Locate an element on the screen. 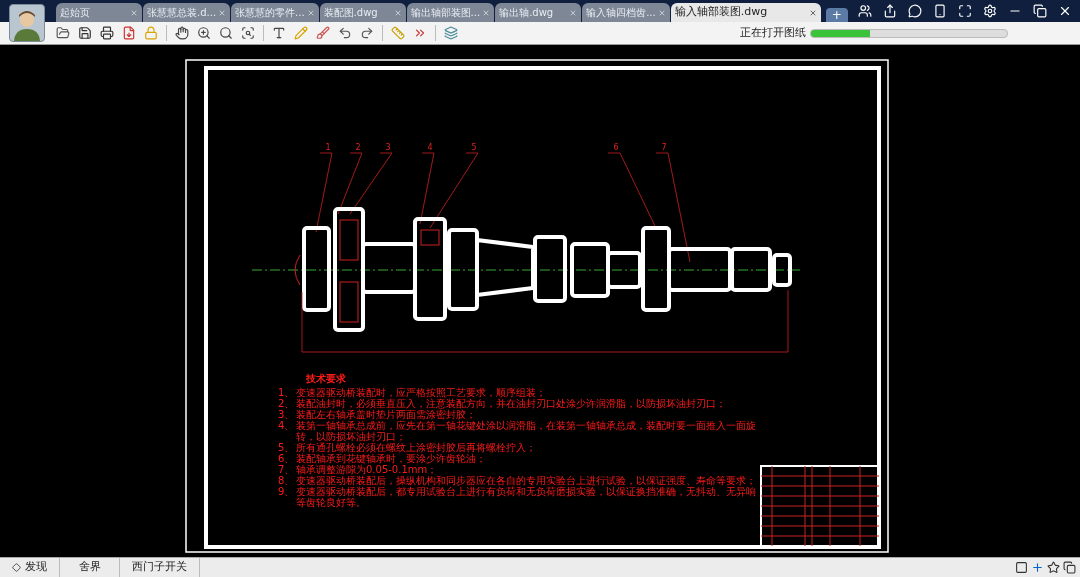 This screenshot has width=1080, height=577. note-text: 装第一轴轴承总成前，应先在第一轴花键处涂以润滑脂，在装第一轴轴承总成，装配时要一面推入一面旋转，以防损坏油封刃口； is located at coordinates (526, 431).